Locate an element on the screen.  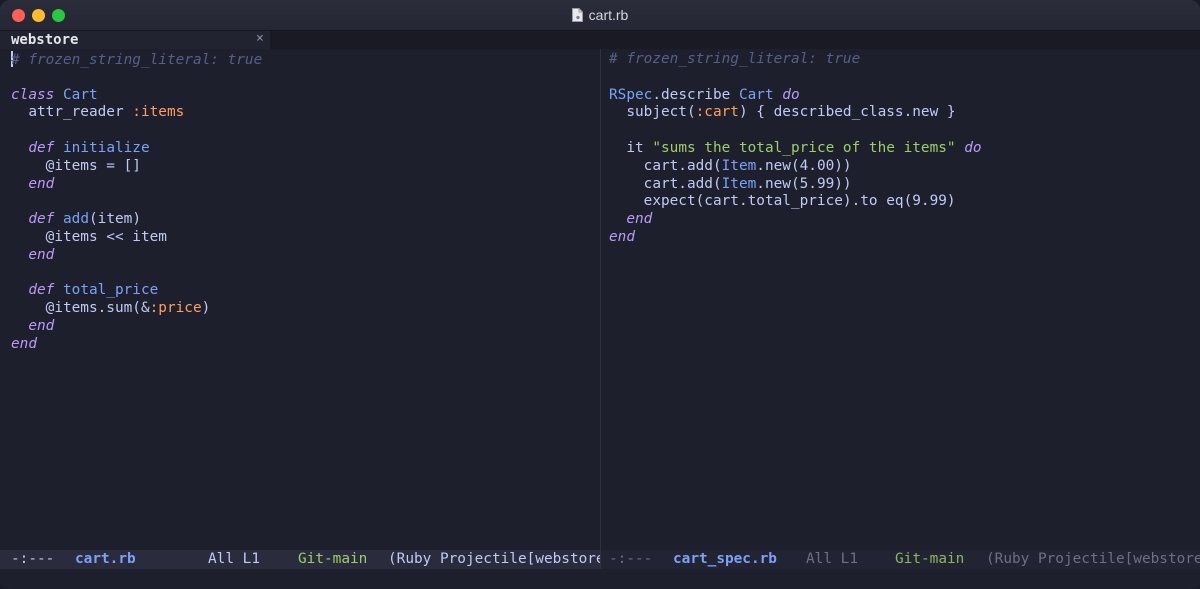
code-line: def total_price is located at coordinates (136, 291).